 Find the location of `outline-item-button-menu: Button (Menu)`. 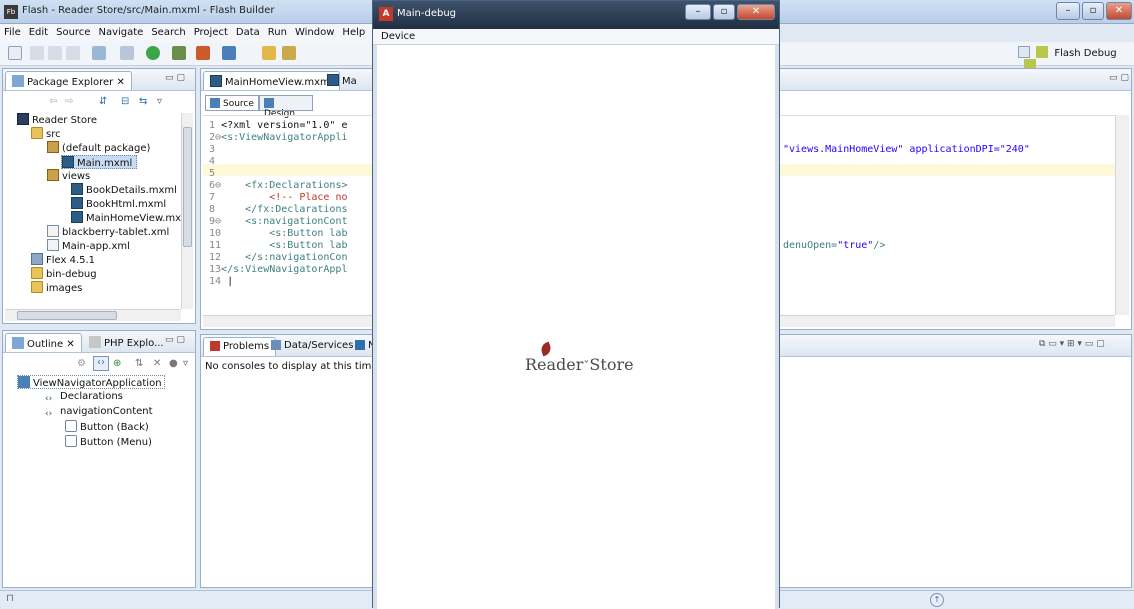

outline-item-button-menu: Button (Menu) is located at coordinates (108, 442).